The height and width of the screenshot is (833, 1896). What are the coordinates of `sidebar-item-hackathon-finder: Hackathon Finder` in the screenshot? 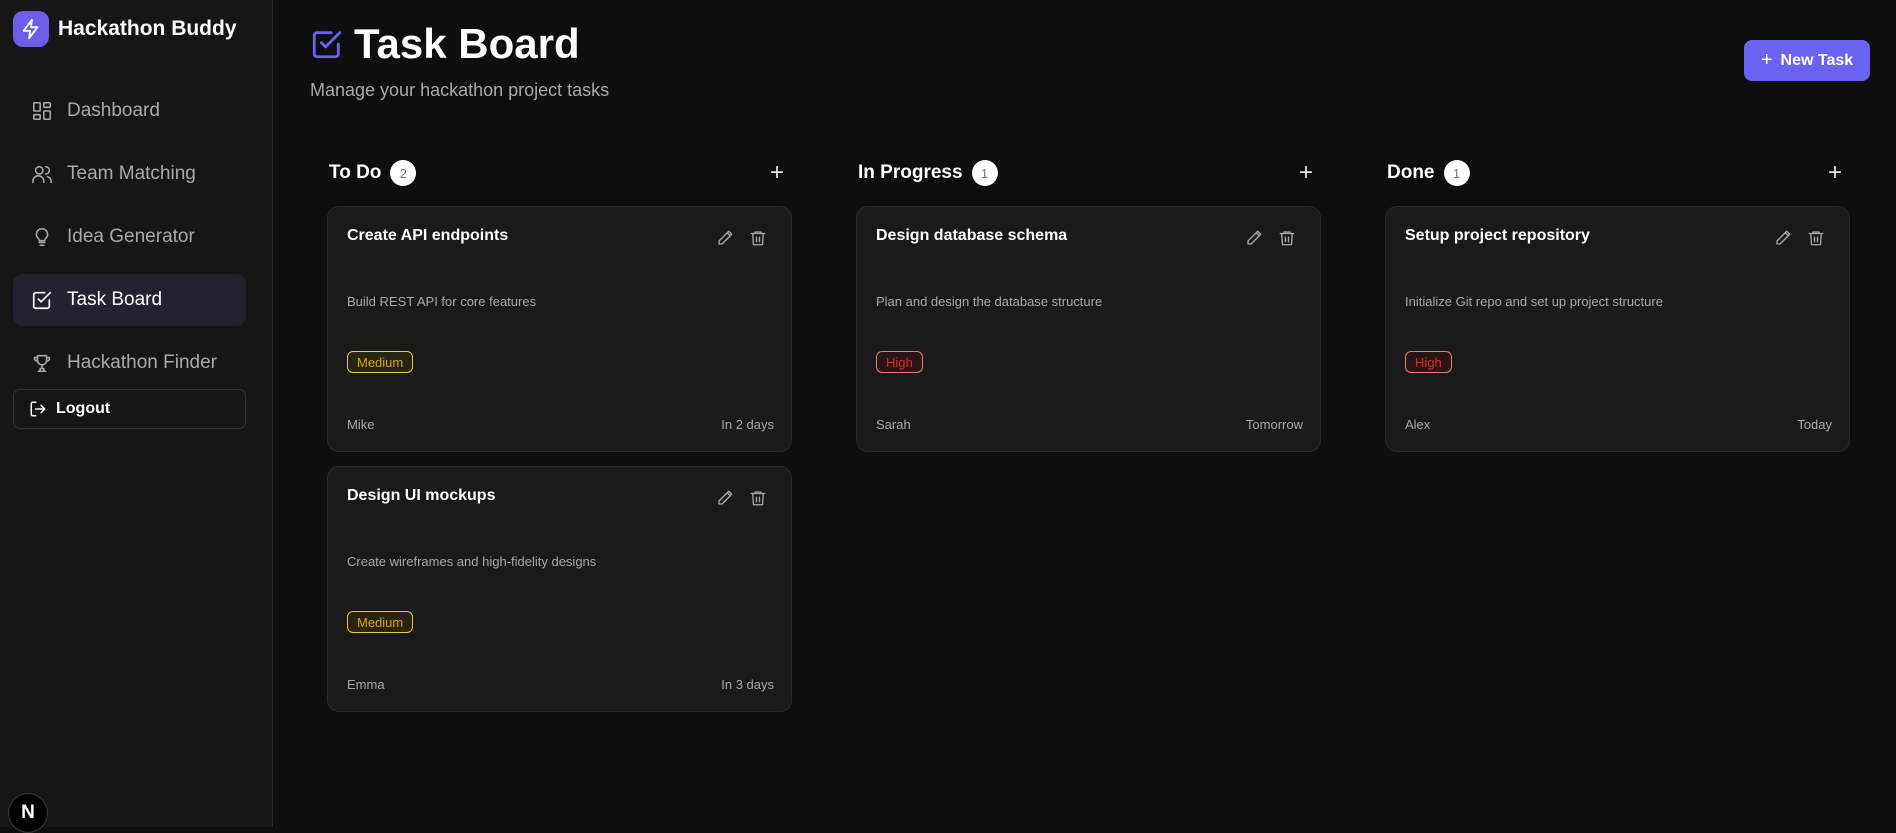 It's located at (129, 363).